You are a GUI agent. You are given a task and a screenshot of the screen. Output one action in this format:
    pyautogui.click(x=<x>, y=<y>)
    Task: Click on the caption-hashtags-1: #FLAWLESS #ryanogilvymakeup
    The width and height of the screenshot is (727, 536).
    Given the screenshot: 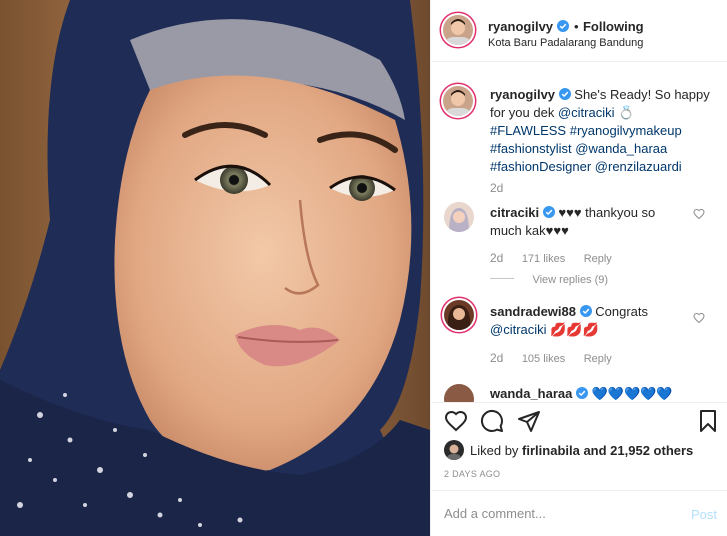 What is the action you would take?
    pyautogui.click(x=602, y=131)
    